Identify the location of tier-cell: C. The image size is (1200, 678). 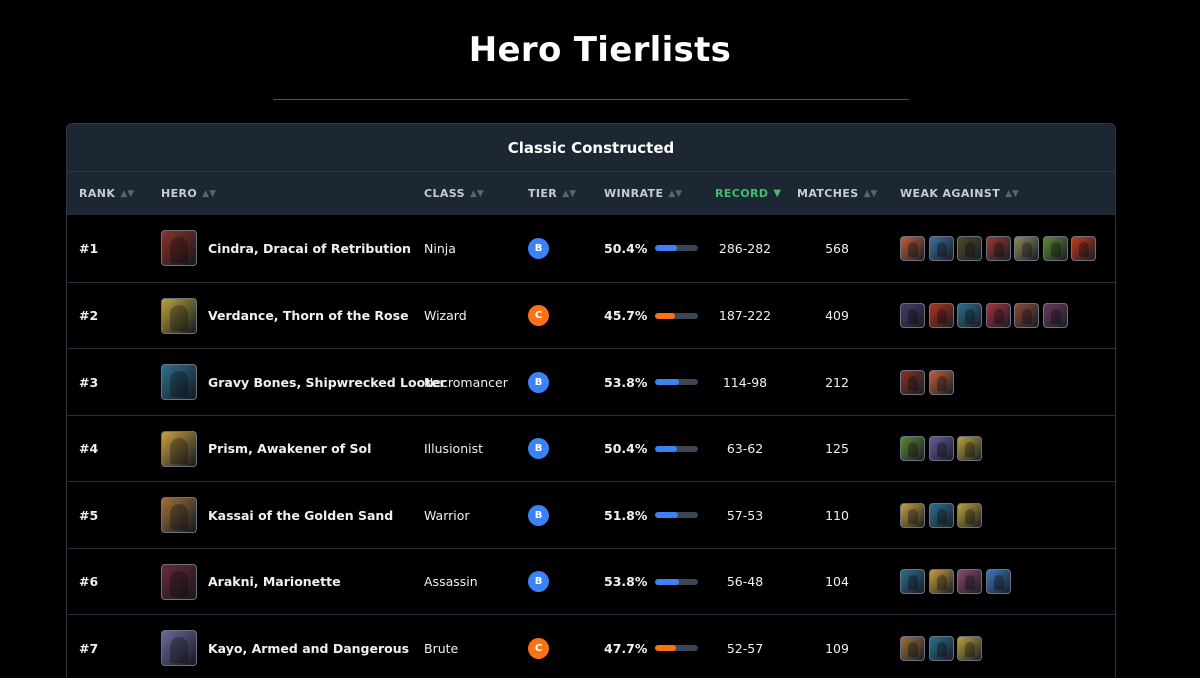
(538, 316).